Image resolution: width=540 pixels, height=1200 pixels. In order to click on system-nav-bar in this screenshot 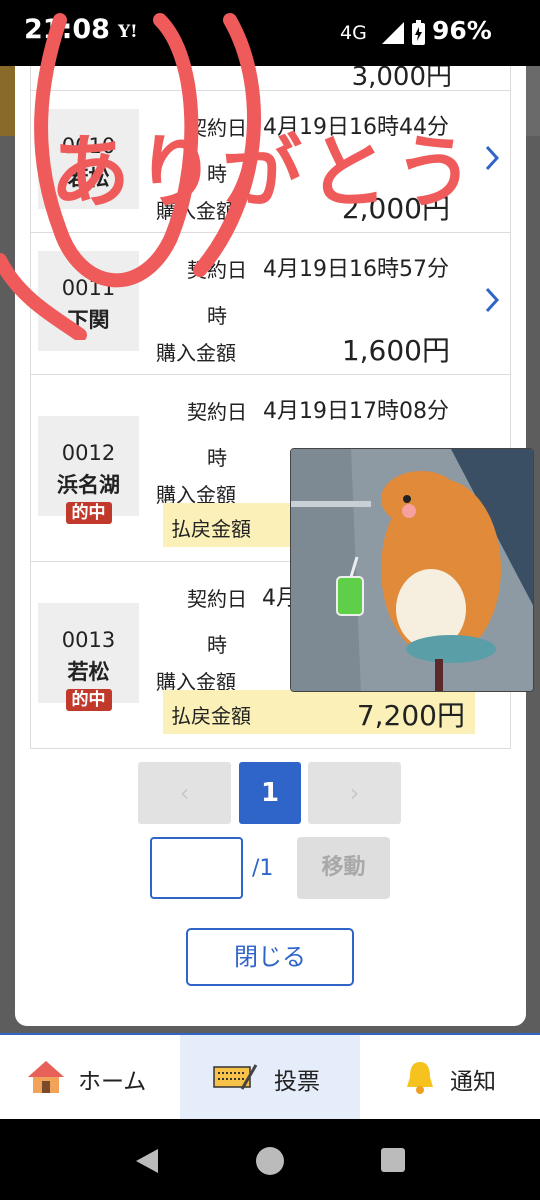, I will do `click(270, 1159)`.